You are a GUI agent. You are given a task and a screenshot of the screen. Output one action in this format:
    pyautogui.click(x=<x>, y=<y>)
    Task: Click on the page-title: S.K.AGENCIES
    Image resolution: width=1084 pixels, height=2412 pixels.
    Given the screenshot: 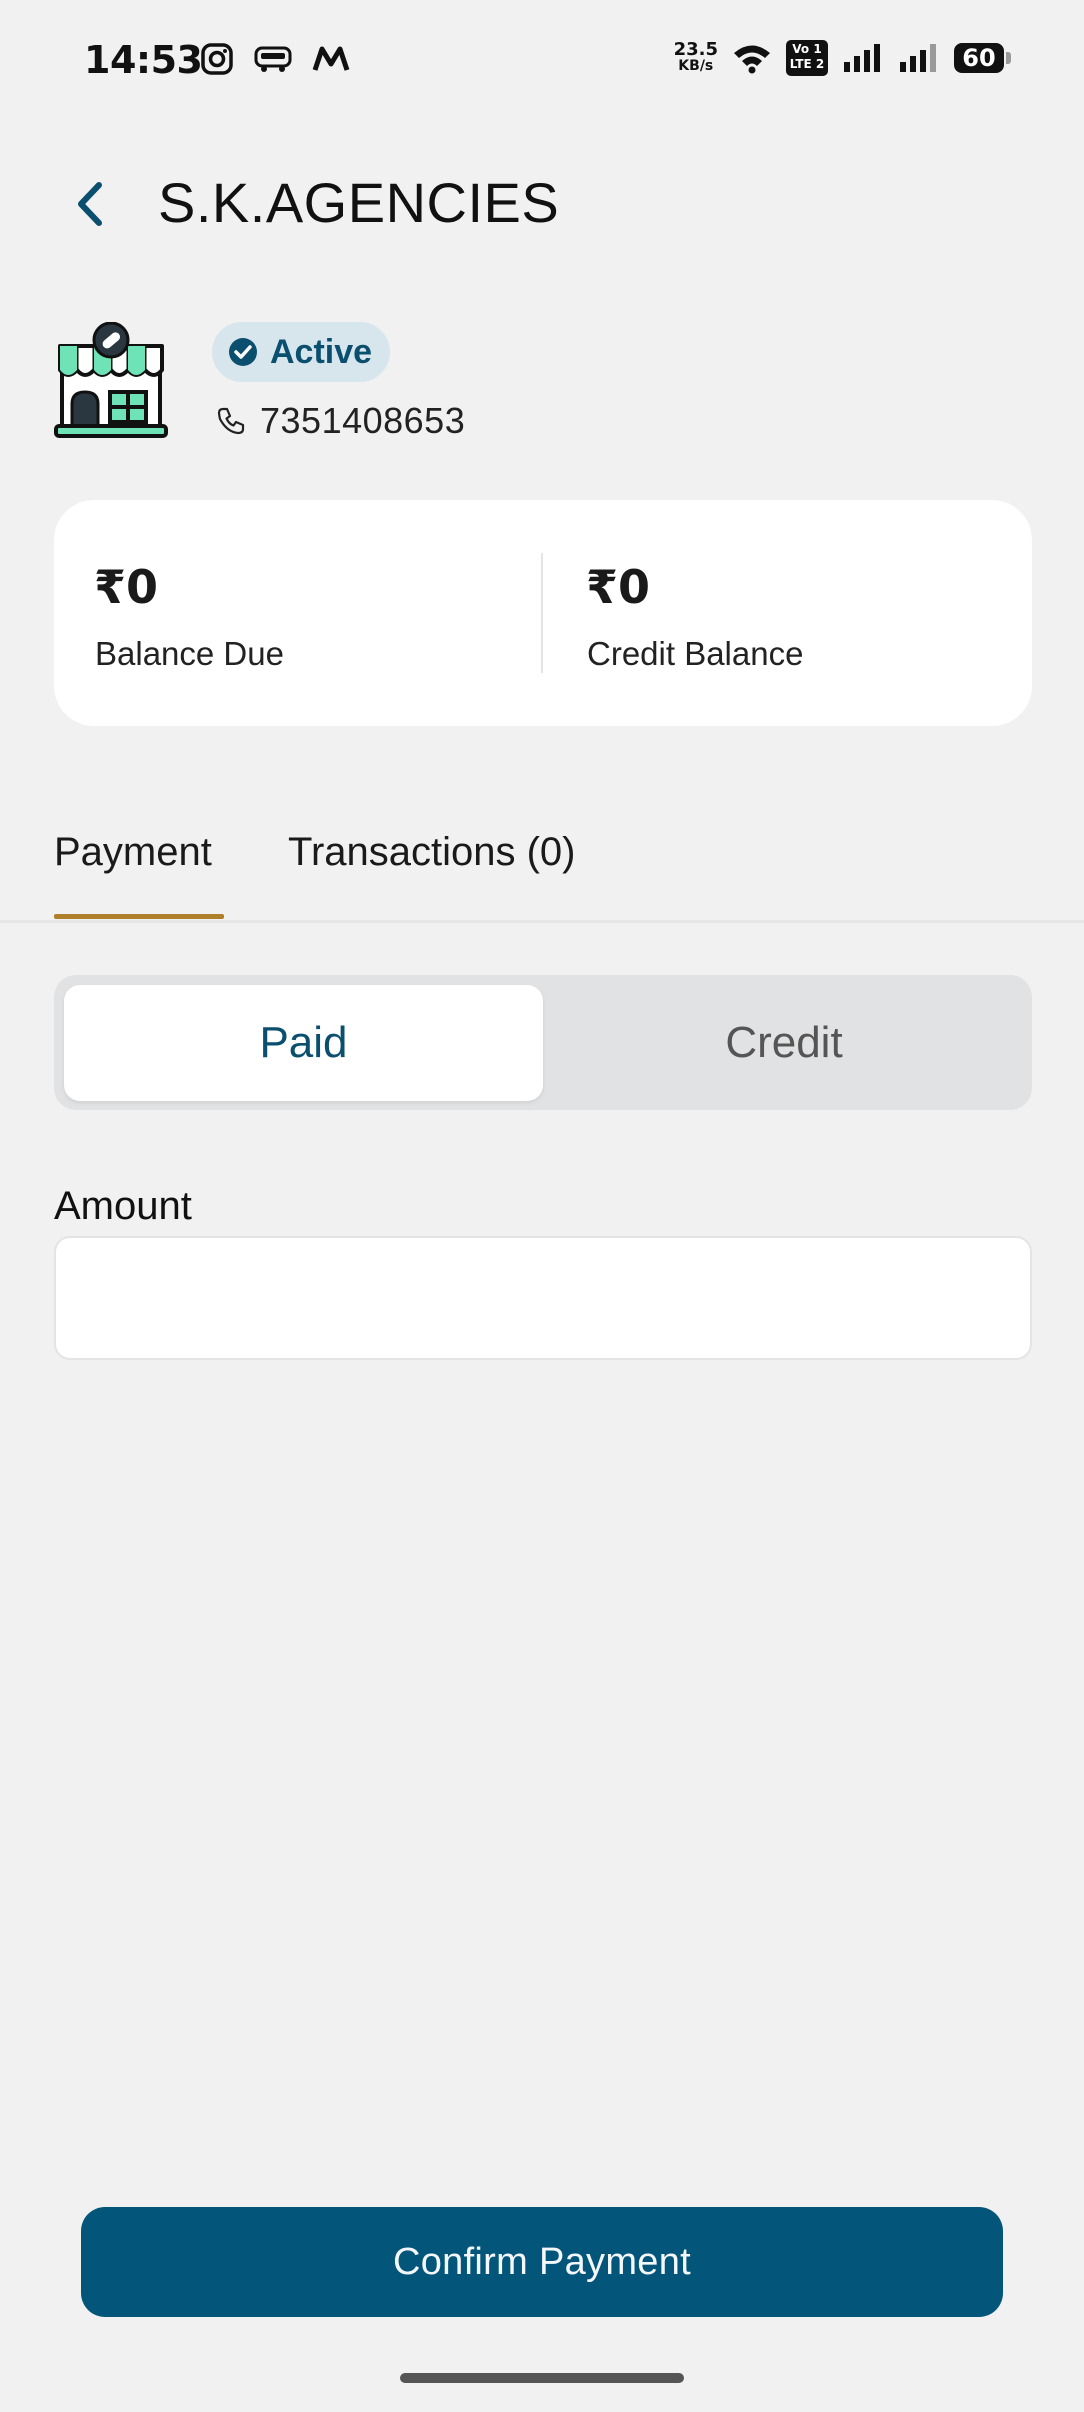 What is the action you would take?
    pyautogui.click(x=359, y=202)
    